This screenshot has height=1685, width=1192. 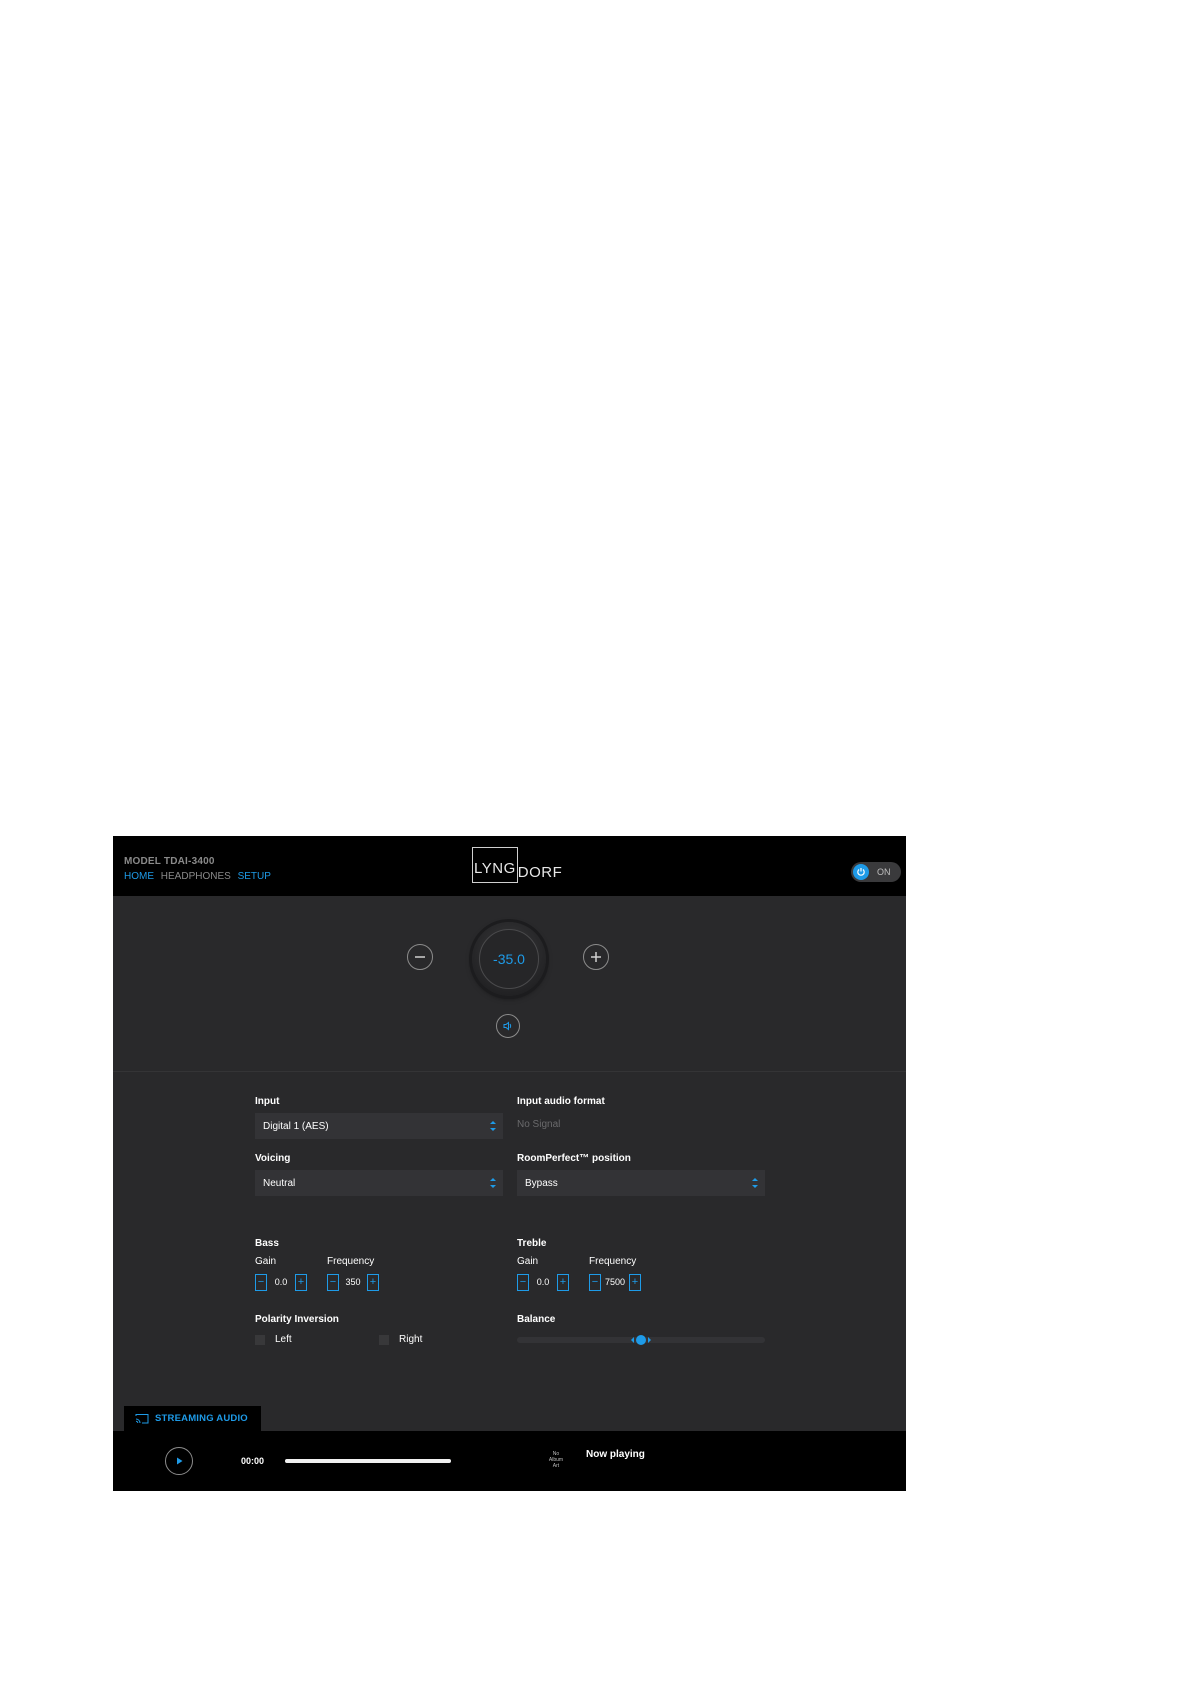 What do you see at coordinates (333, 1282) in the screenshot?
I see `bass-frequency-decrease: −` at bounding box center [333, 1282].